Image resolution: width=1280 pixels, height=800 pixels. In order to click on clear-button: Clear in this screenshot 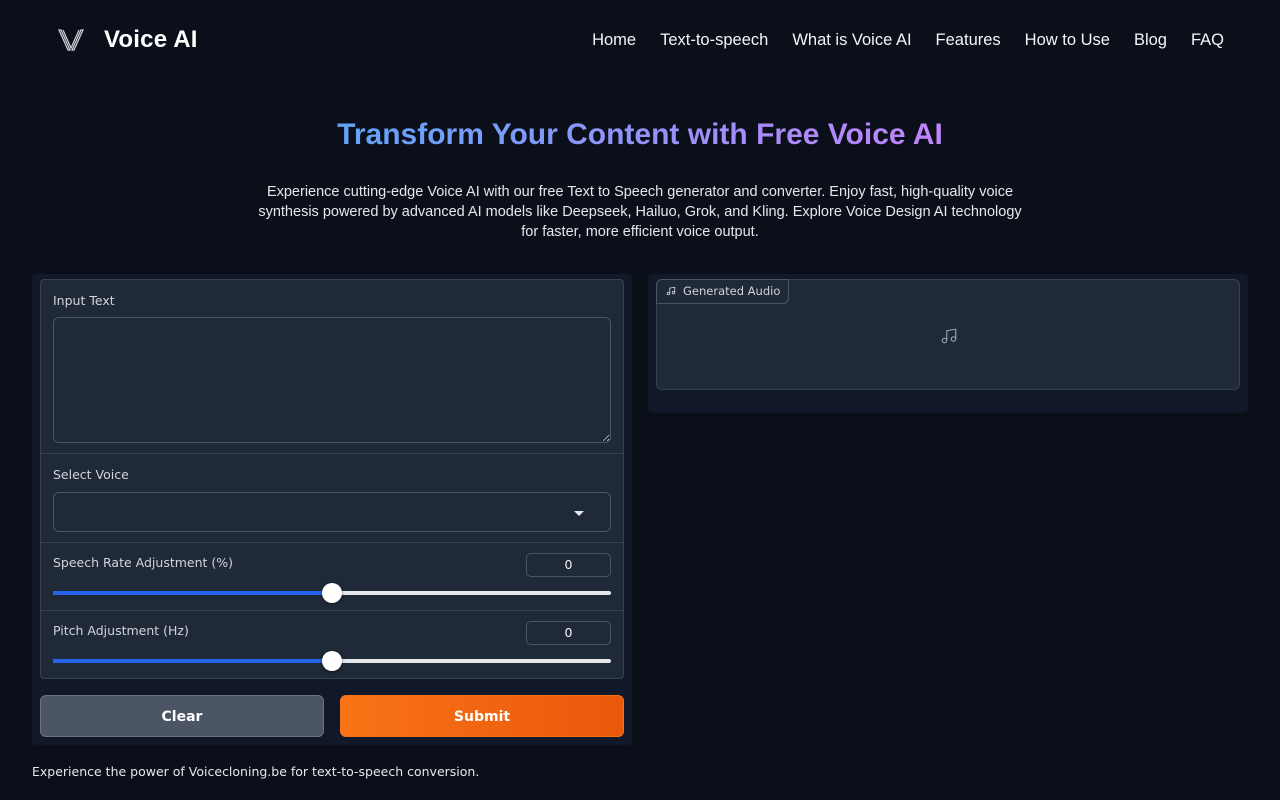, I will do `click(182, 716)`.